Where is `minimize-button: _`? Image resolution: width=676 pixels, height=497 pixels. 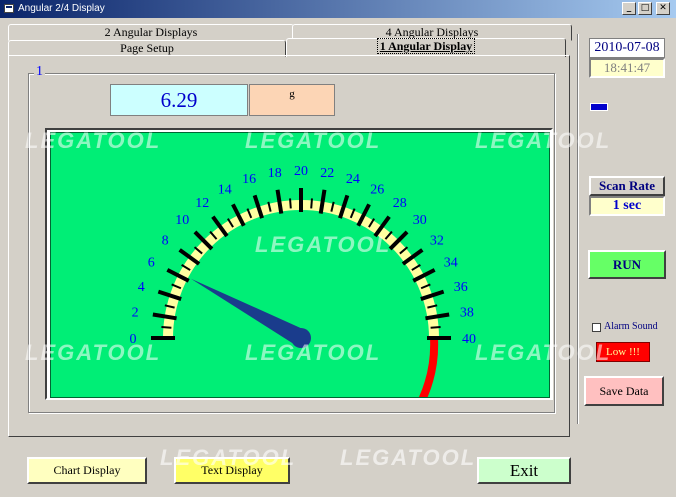 minimize-button: _ is located at coordinates (629, 8).